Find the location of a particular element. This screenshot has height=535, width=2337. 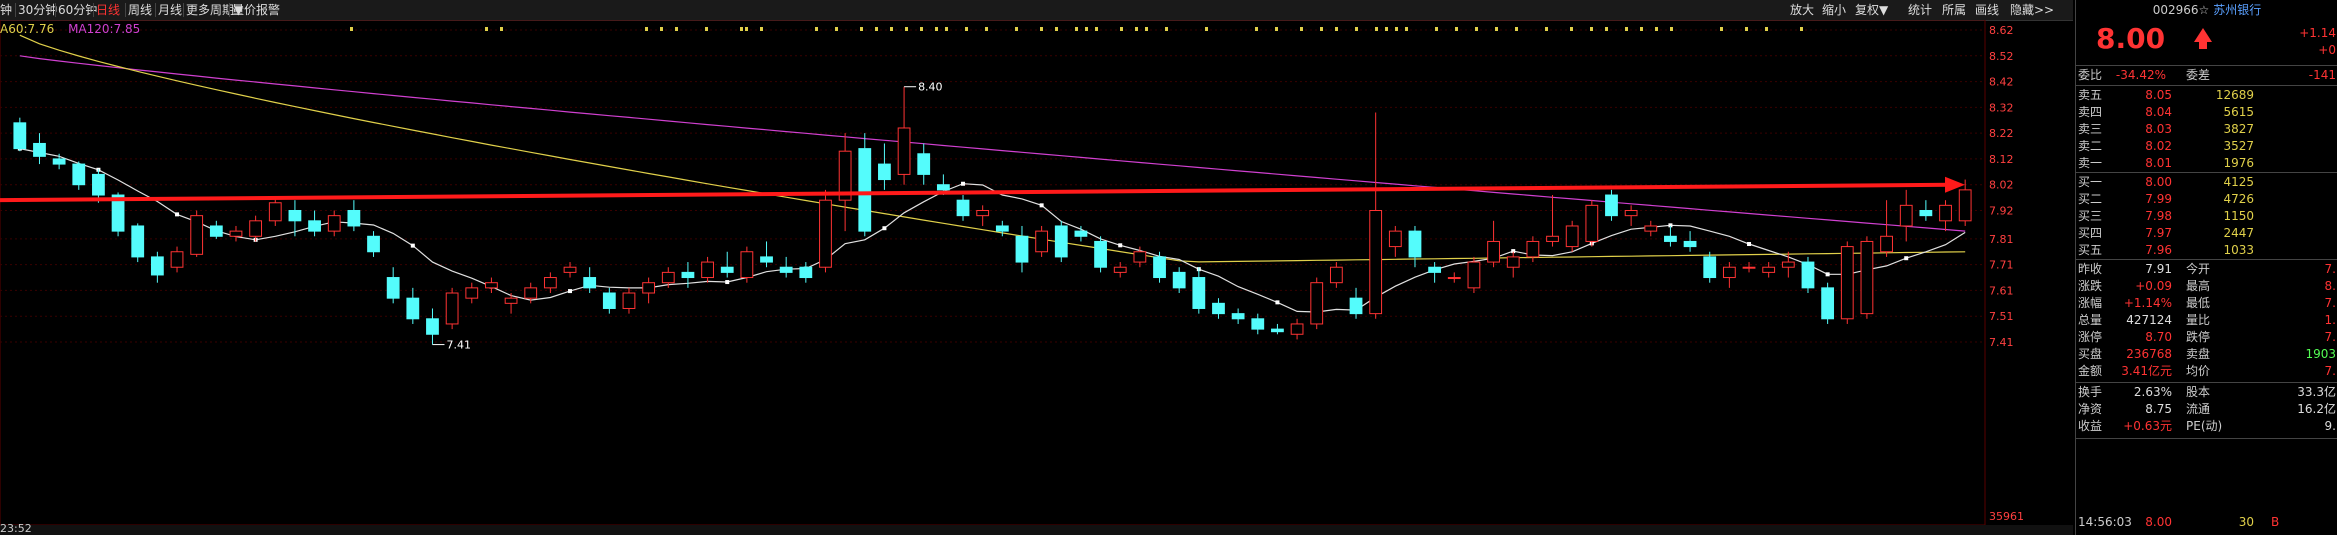

trend-arrow-line is located at coordinates (976, 192).